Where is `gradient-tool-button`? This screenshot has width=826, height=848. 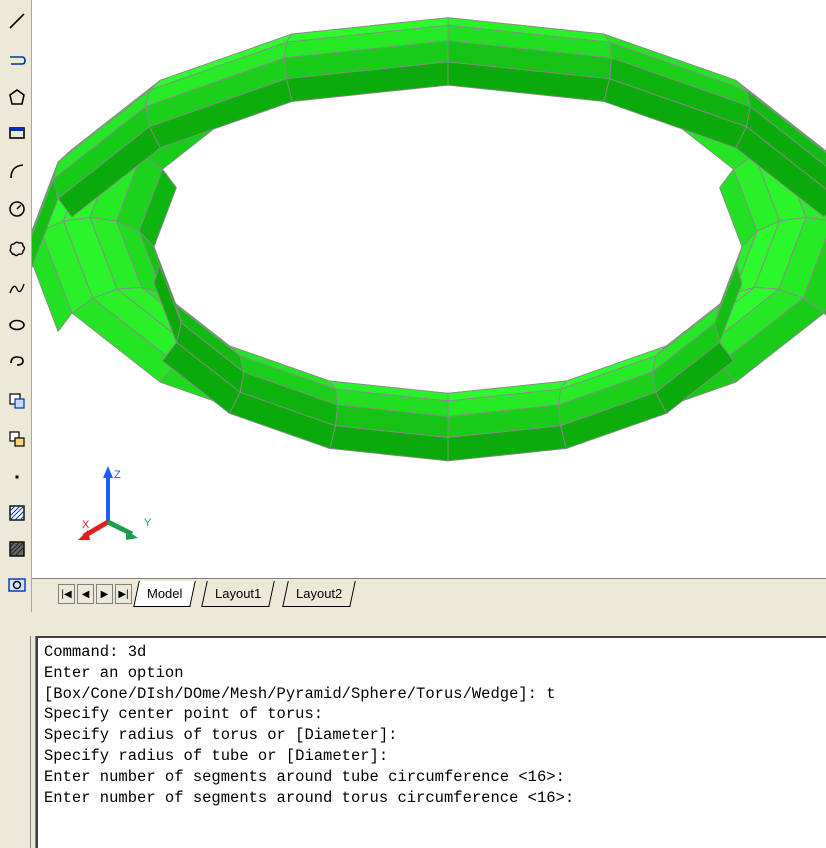 gradient-tool-button is located at coordinates (17, 549).